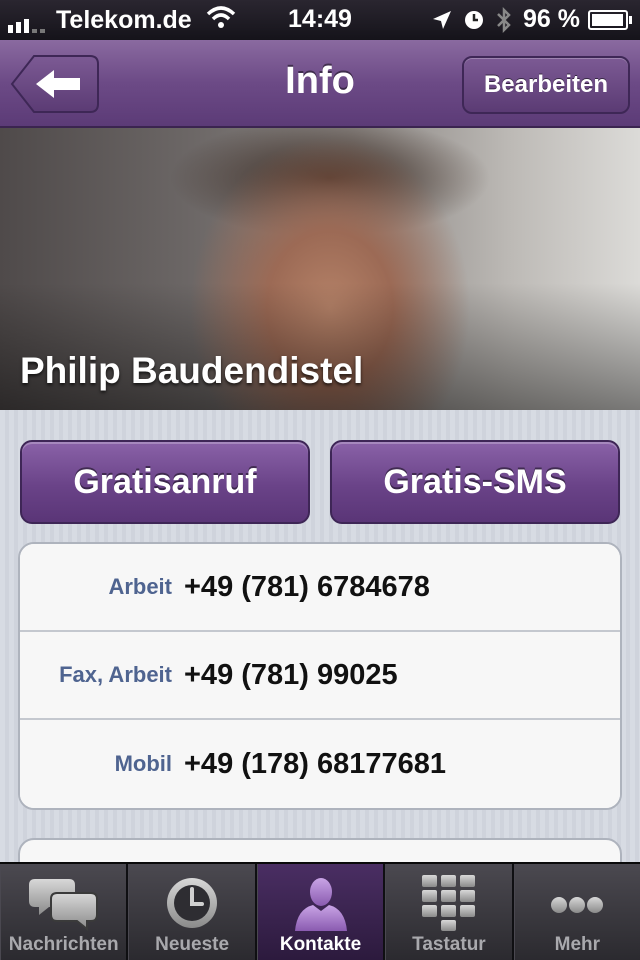 The image size is (640, 960). What do you see at coordinates (546, 85) in the screenshot?
I see `edit-button: Bearbeiten` at bounding box center [546, 85].